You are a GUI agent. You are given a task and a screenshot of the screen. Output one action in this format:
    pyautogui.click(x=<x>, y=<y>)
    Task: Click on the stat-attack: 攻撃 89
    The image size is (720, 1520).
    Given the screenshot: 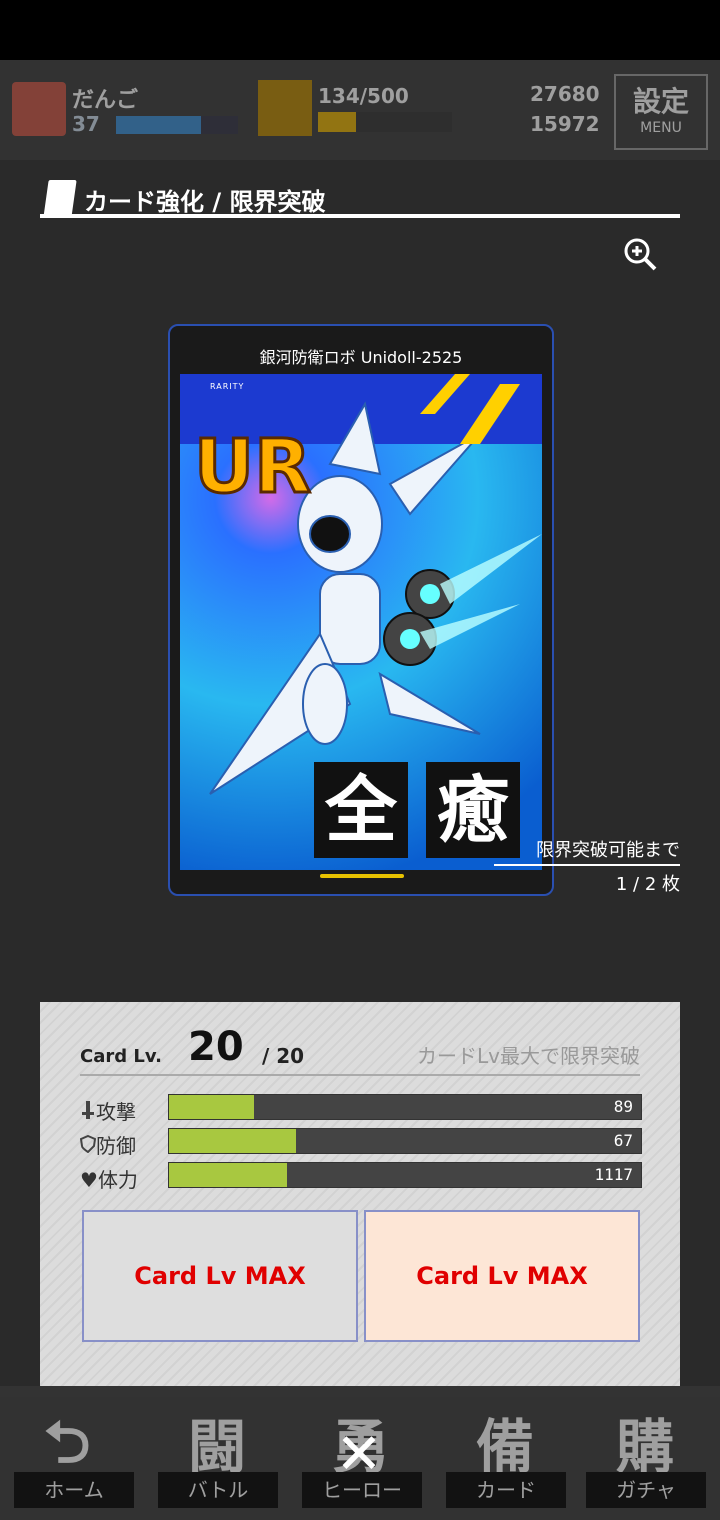 What is the action you would take?
    pyautogui.click(x=361, y=1109)
    